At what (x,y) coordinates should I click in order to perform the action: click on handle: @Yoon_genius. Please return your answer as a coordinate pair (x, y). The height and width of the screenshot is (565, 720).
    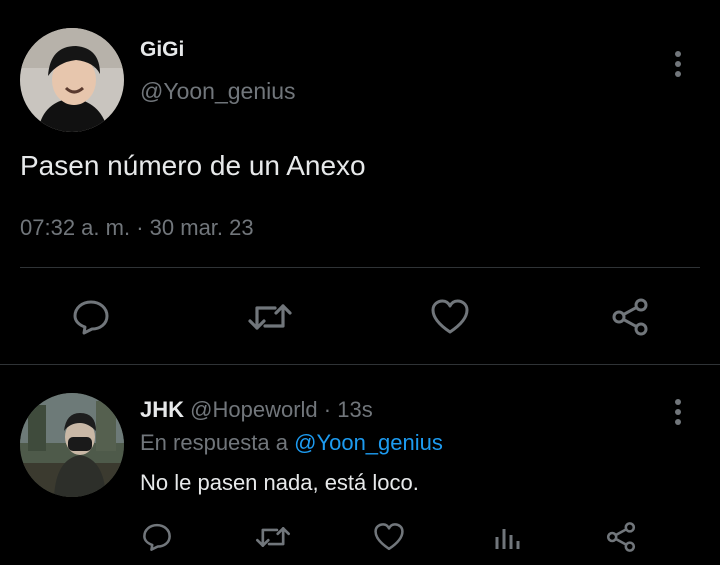
    Looking at the image, I should click on (218, 91).